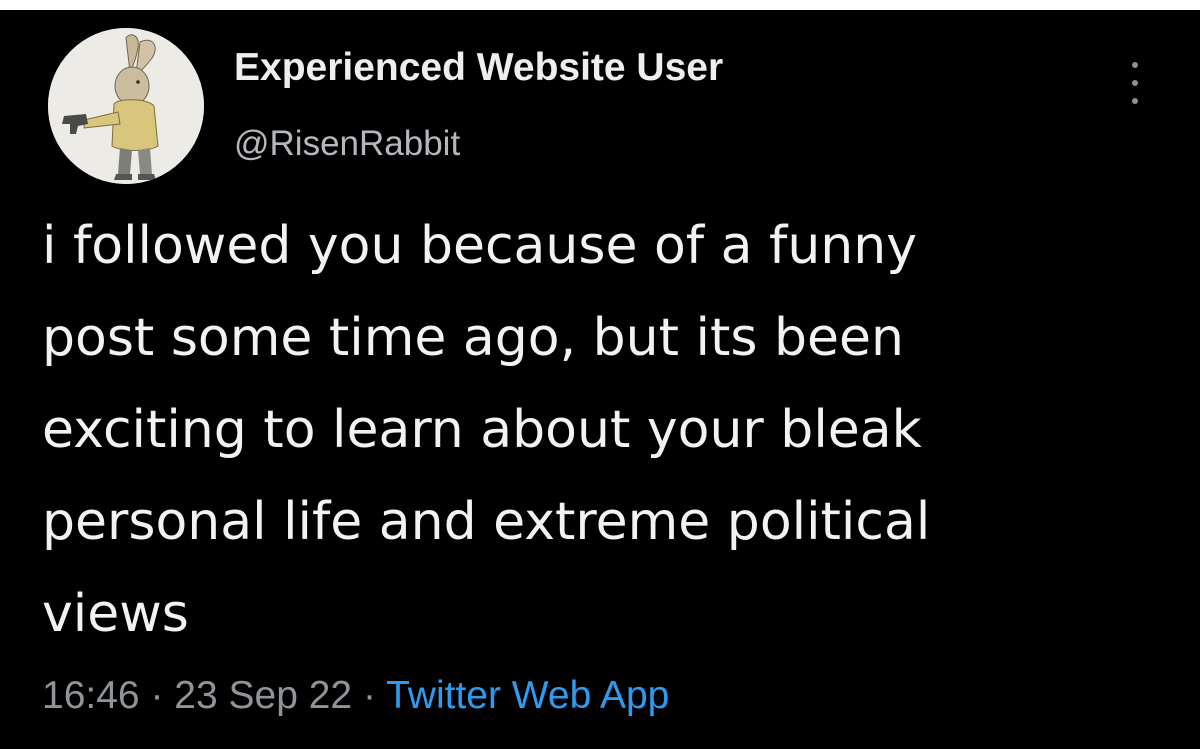  I want to click on user-handle: @RisenRabbit, so click(347, 144).